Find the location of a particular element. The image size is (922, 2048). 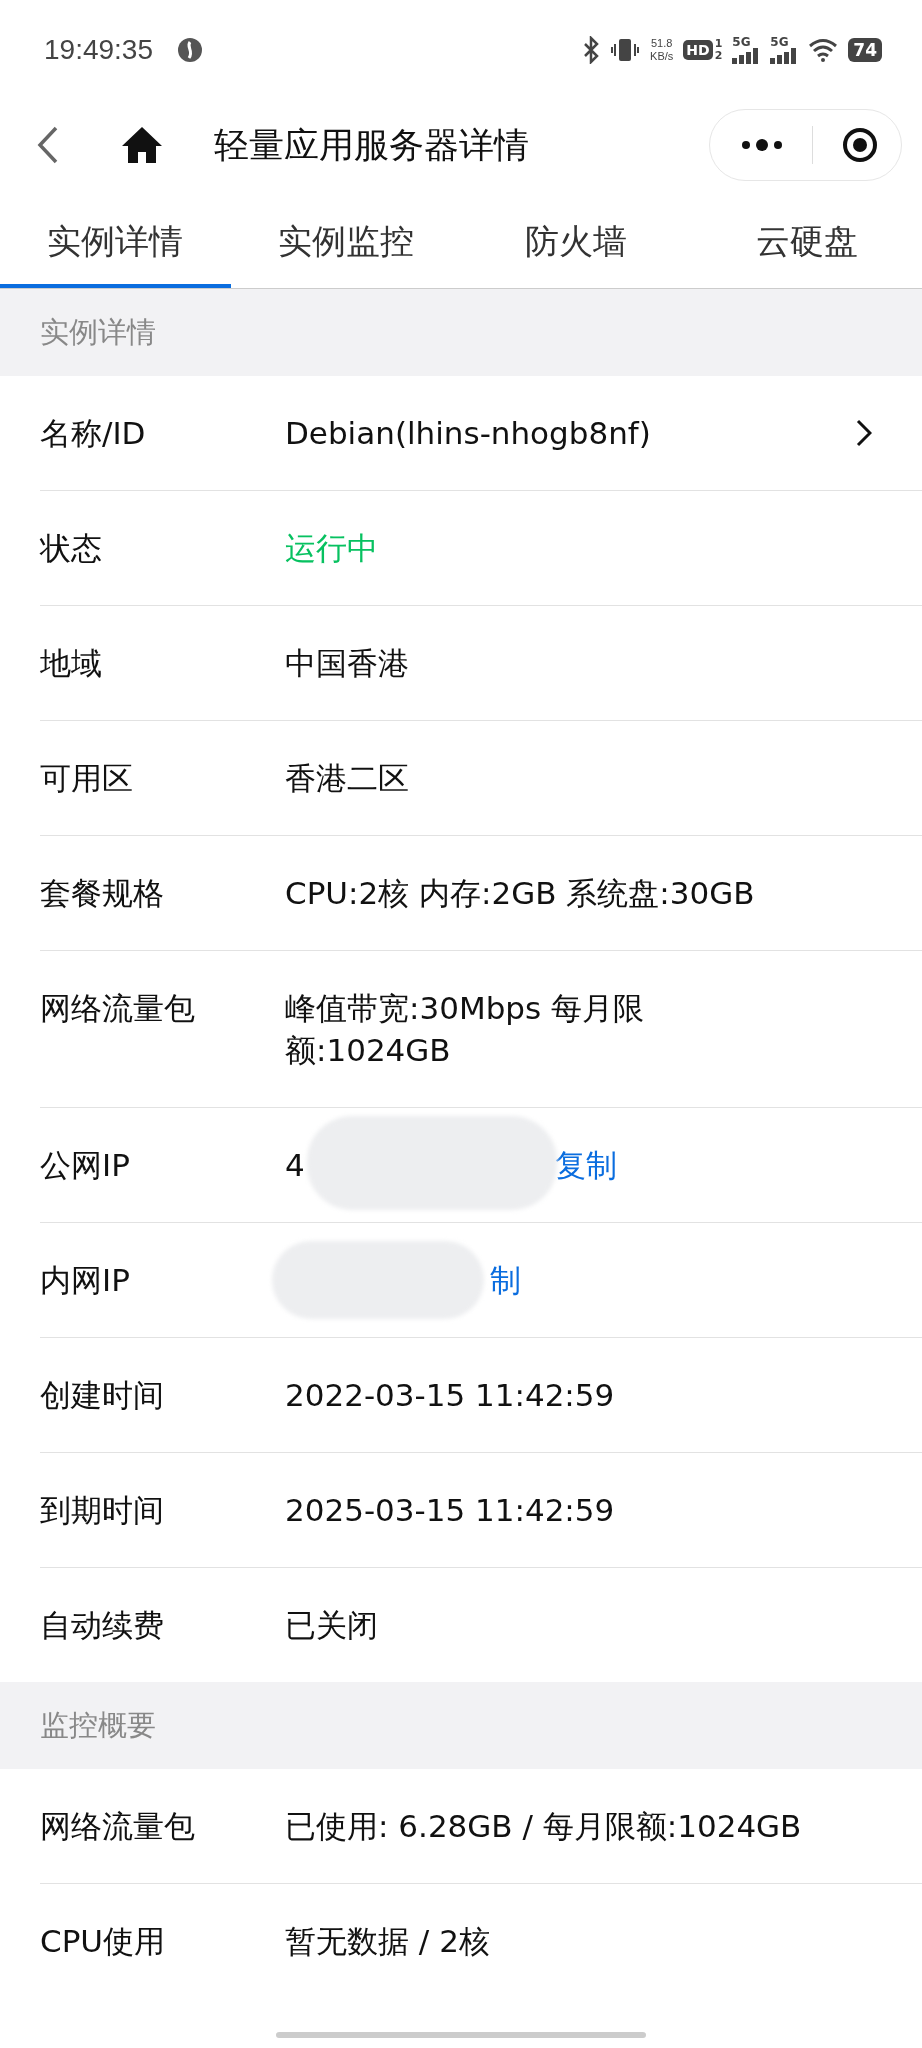

row-label: 状态 is located at coordinates (71, 548).